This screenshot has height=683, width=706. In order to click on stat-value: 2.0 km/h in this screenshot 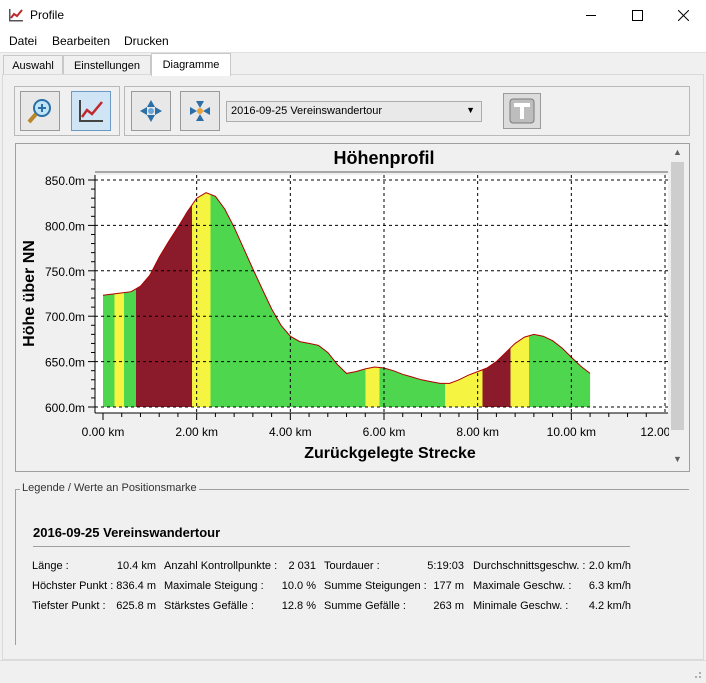, I will do `click(609, 566)`.